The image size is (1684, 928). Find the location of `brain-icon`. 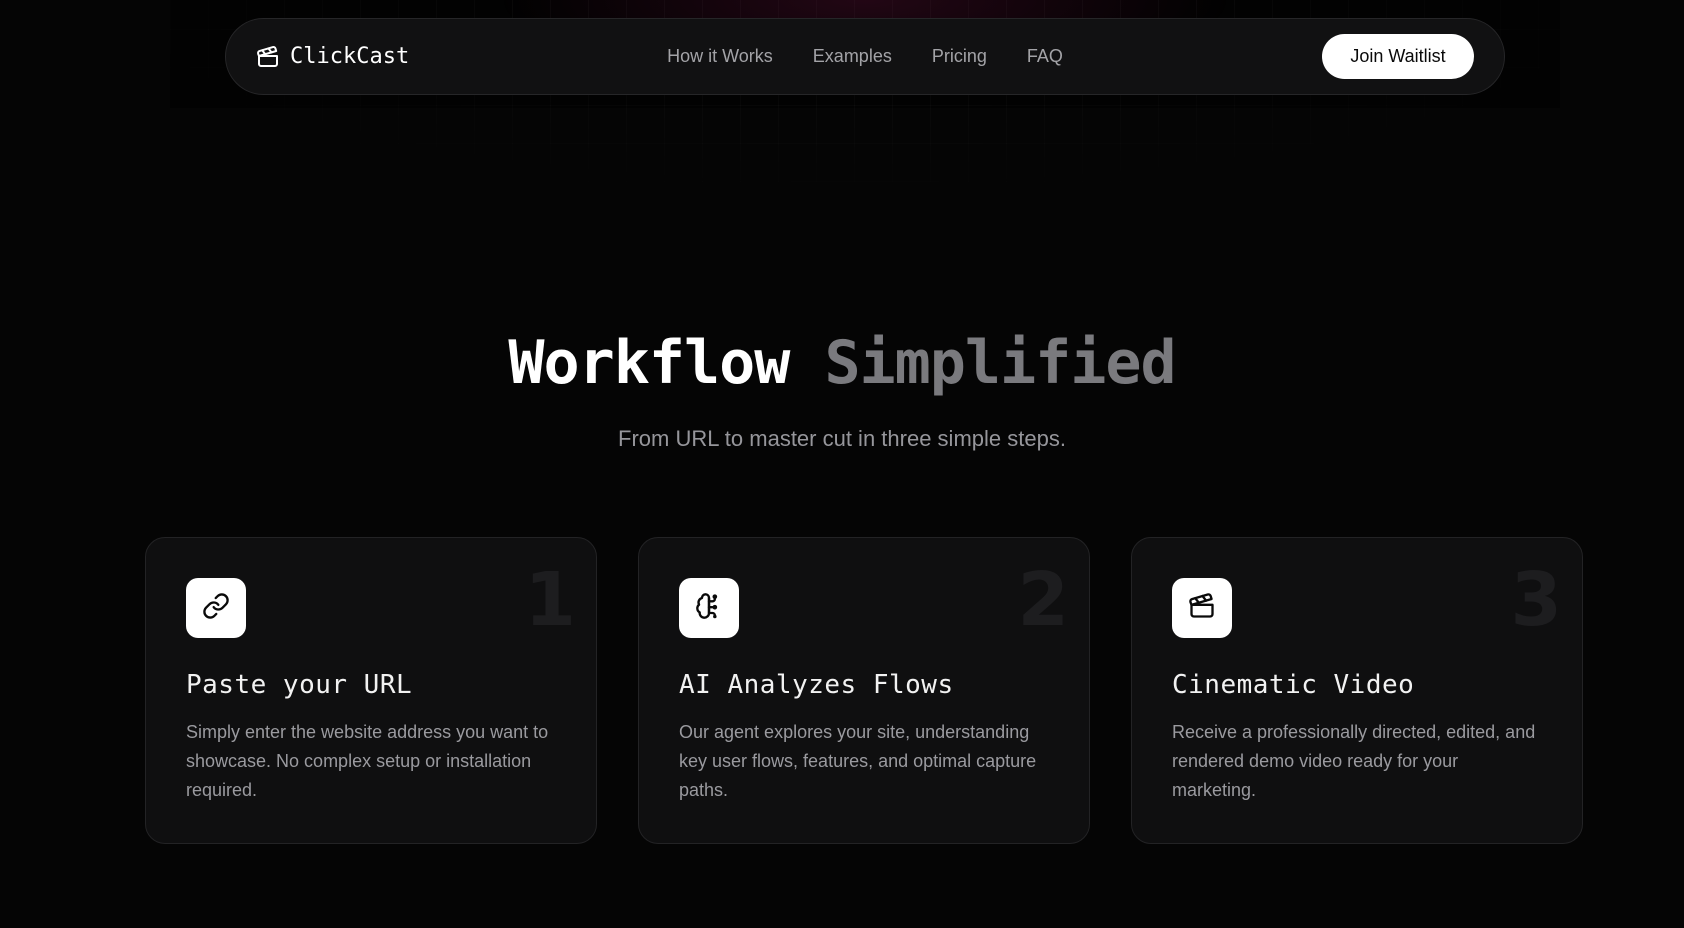

brain-icon is located at coordinates (709, 608).